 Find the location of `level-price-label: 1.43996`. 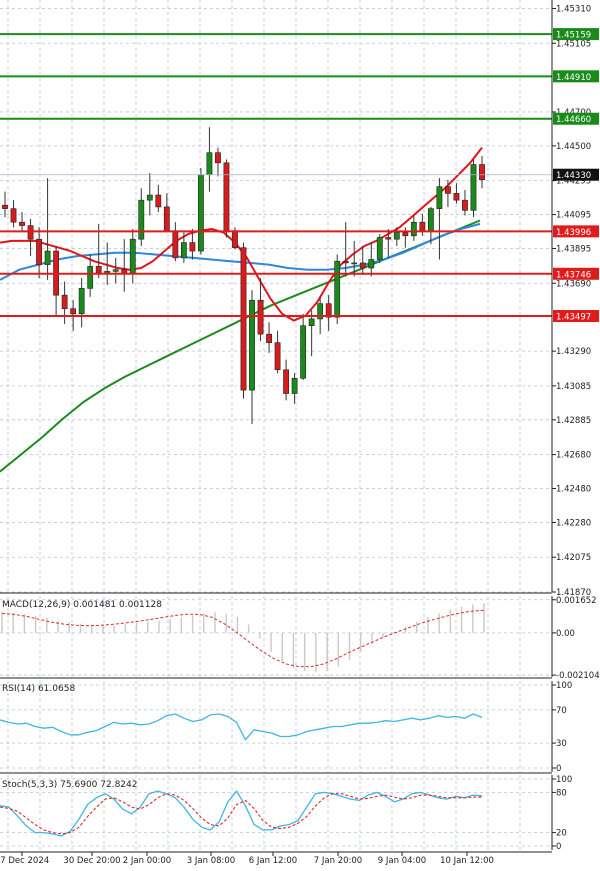

level-price-label: 1.43996 is located at coordinates (573, 233).